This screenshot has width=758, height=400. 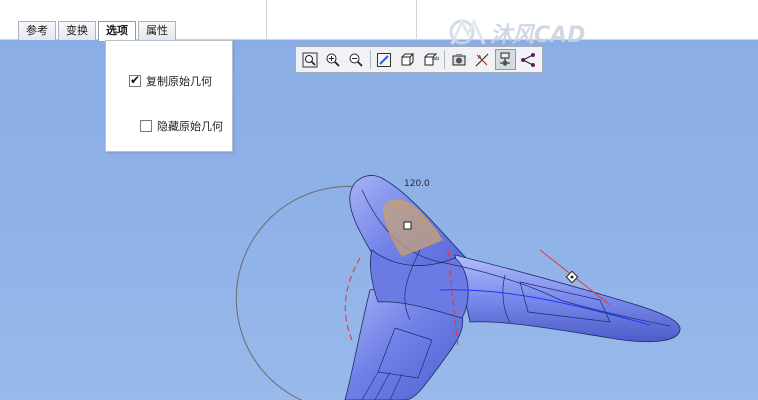 What do you see at coordinates (505, 59) in the screenshot?
I see `spin-center-icon` at bounding box center [505, 59].